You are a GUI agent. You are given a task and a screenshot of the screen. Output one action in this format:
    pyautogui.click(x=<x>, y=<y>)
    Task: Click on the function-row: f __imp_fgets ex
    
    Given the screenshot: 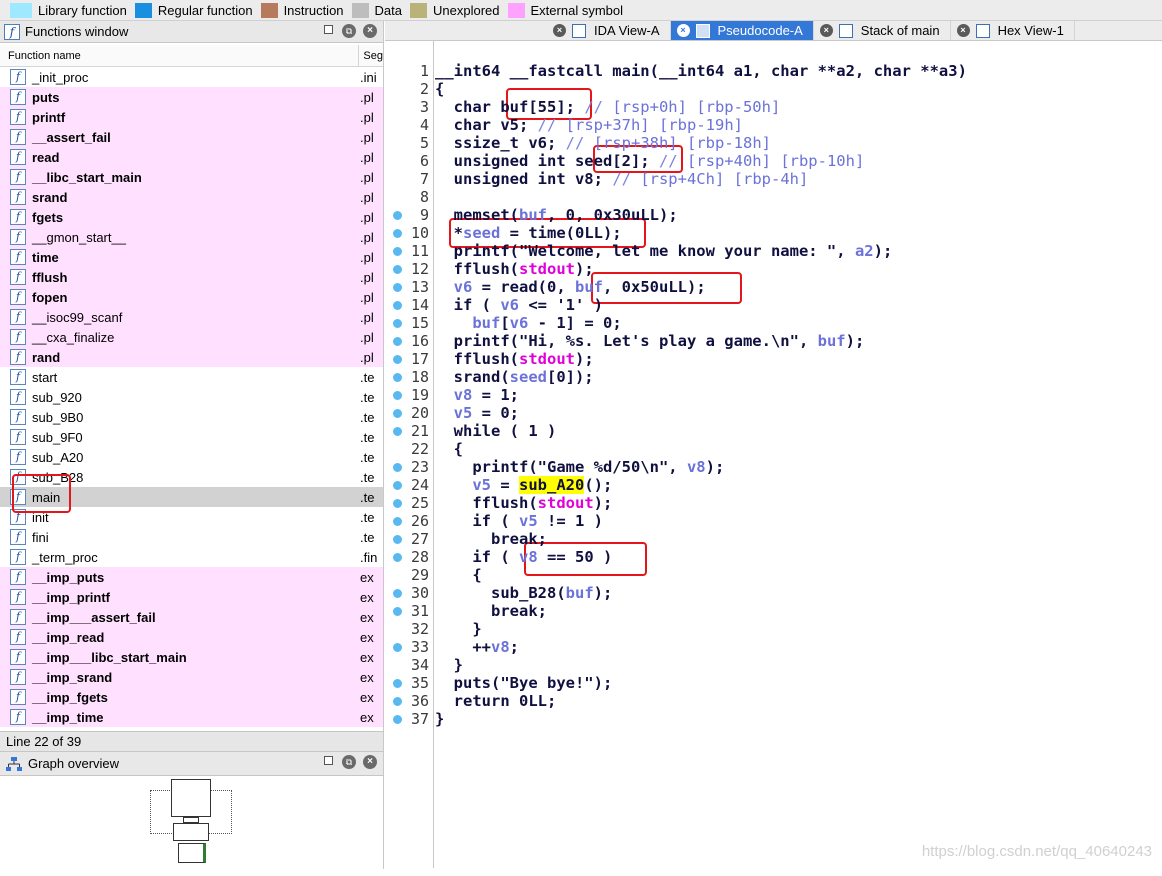 What is the action you would take?
    pyautogui.click(x=191, y=697)
    